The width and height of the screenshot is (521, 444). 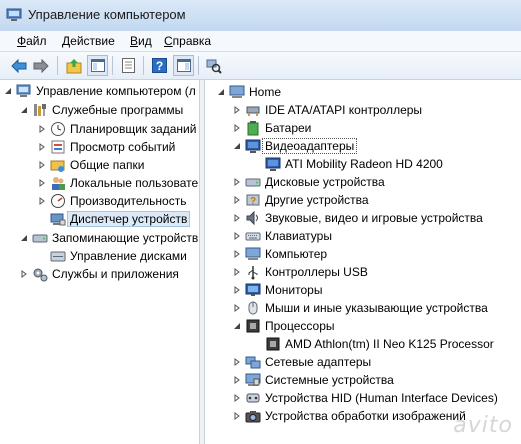 I want to click on arrow-left-icon, so click(x=18, y=65).